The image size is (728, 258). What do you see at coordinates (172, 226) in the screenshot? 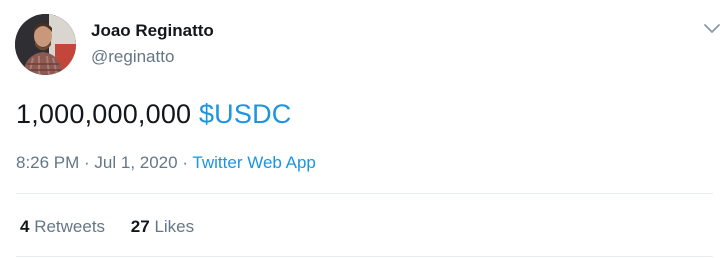
I see `likes-label: Likes` at bounding box center [172, 226].